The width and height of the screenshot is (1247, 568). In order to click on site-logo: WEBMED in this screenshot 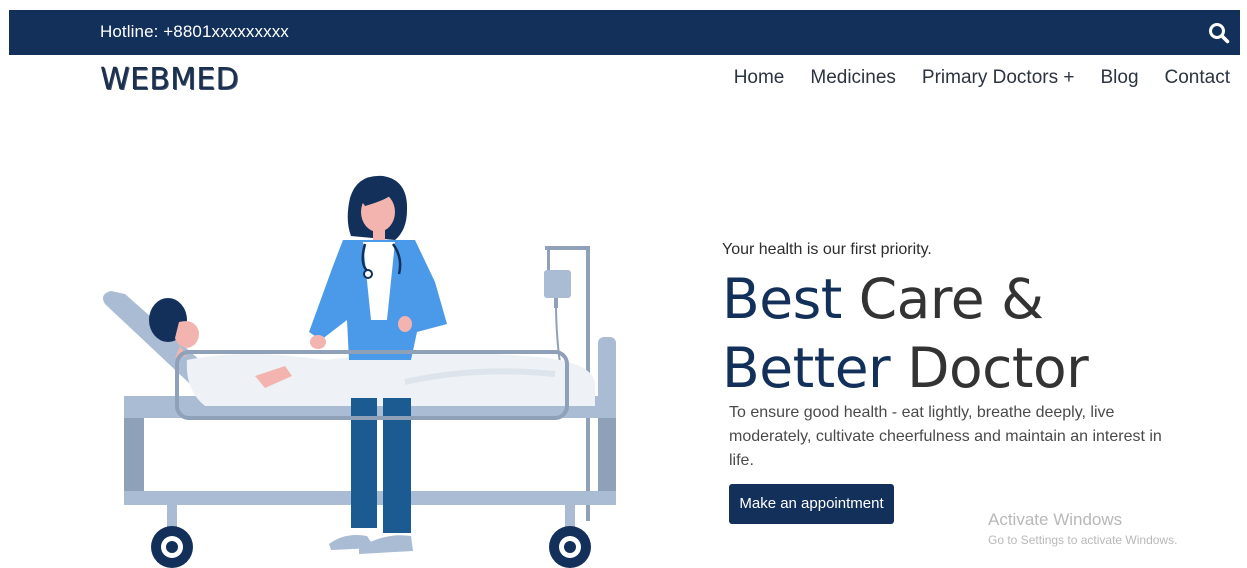, I will do `click(169, 80)`.